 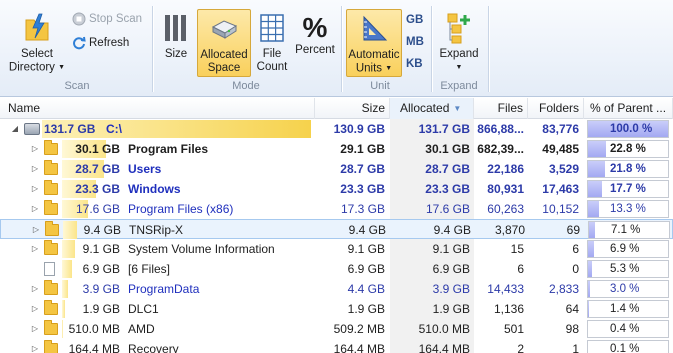 I want to click on unit-kb-button: KB, so click(x=414, y=64).